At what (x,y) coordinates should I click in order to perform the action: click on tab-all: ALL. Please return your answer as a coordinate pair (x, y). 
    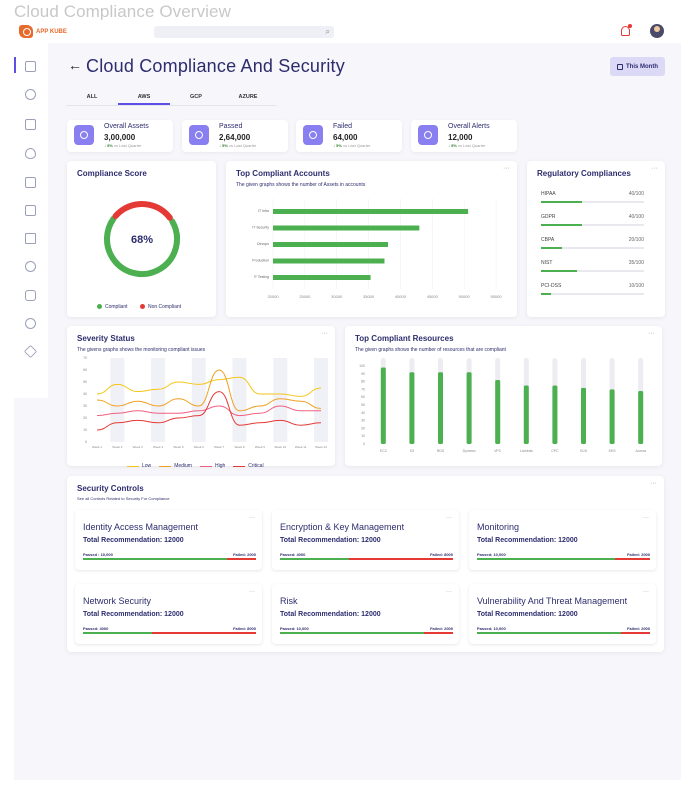
    Looking at the image, I should click on (92, 98).